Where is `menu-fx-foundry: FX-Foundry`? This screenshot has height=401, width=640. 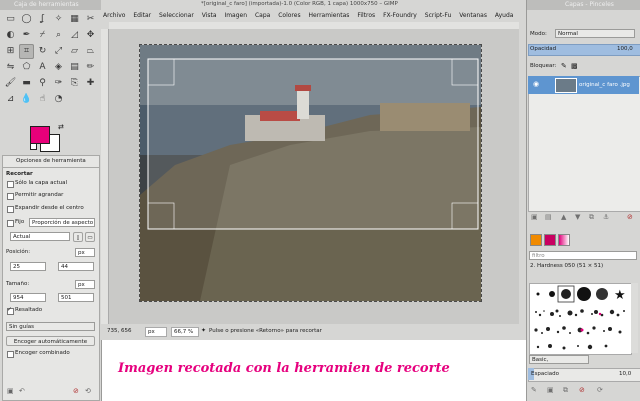 menu-fx-foundry: FX-Foundry is located at coordinates (400, 15).